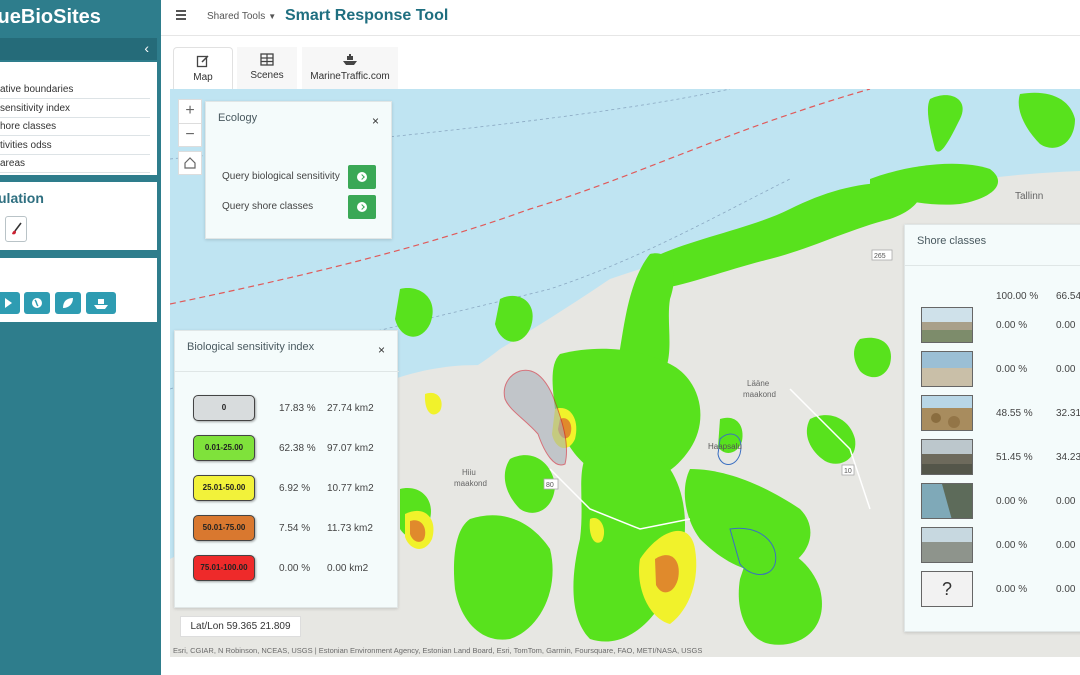 The height and width of the screenshot is (675, 1080). Describe the element at coordinates (190, 134) in the screenshot. I see `zoom-out-button: −` at that location.